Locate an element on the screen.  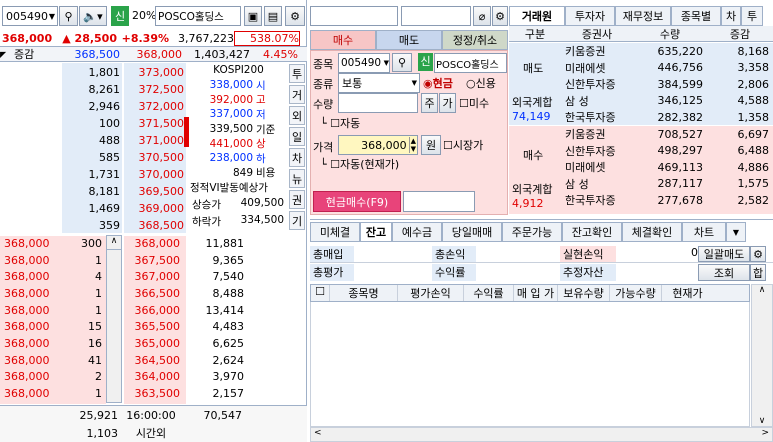
side-tab: 권 is located at coordinates (297, 199).